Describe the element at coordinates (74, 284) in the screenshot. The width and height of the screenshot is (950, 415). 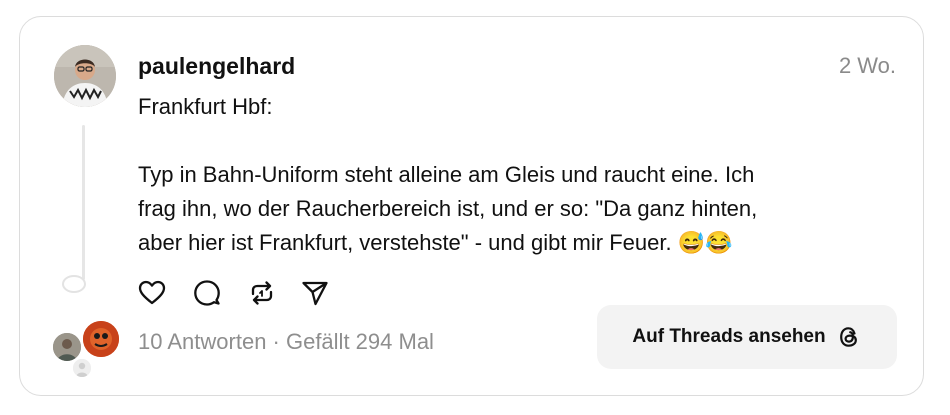
I see `thread-loop-icon` at that location.